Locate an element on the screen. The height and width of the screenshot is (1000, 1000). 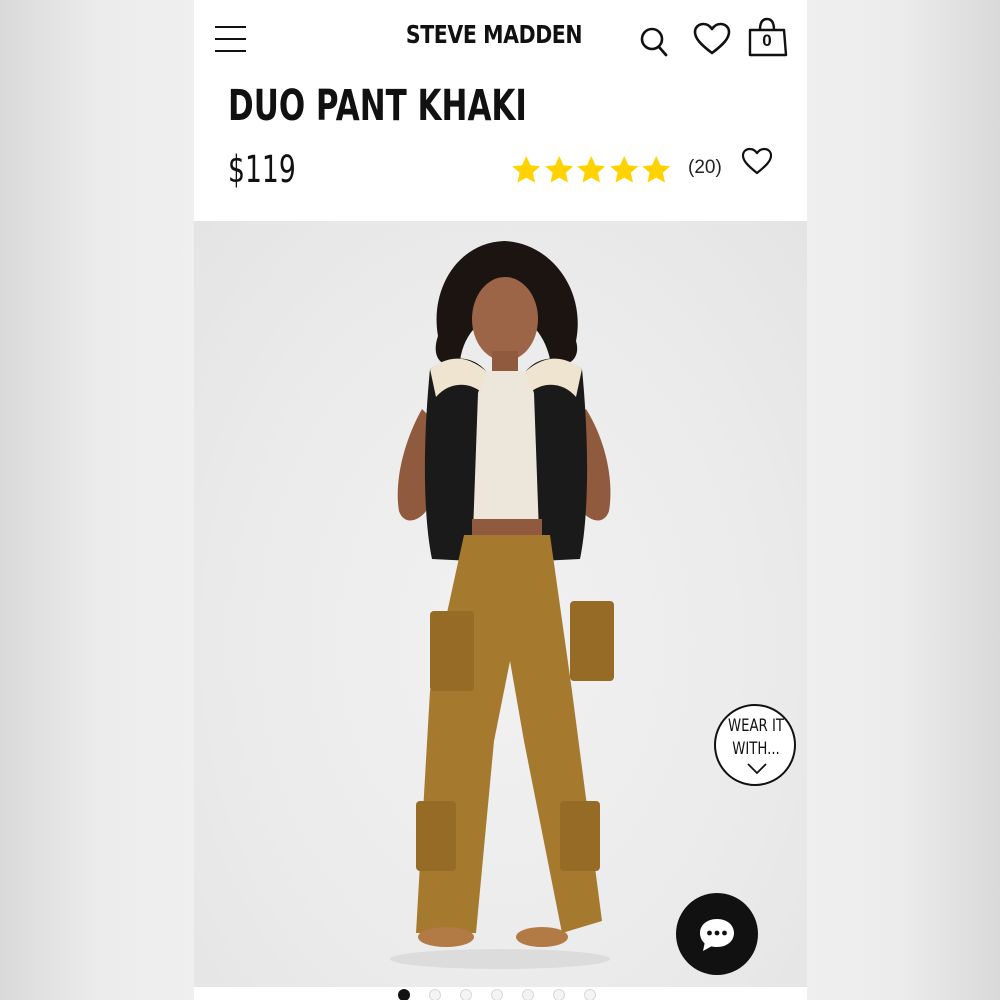
product-price: $119 is located at coordinates (262, 169).